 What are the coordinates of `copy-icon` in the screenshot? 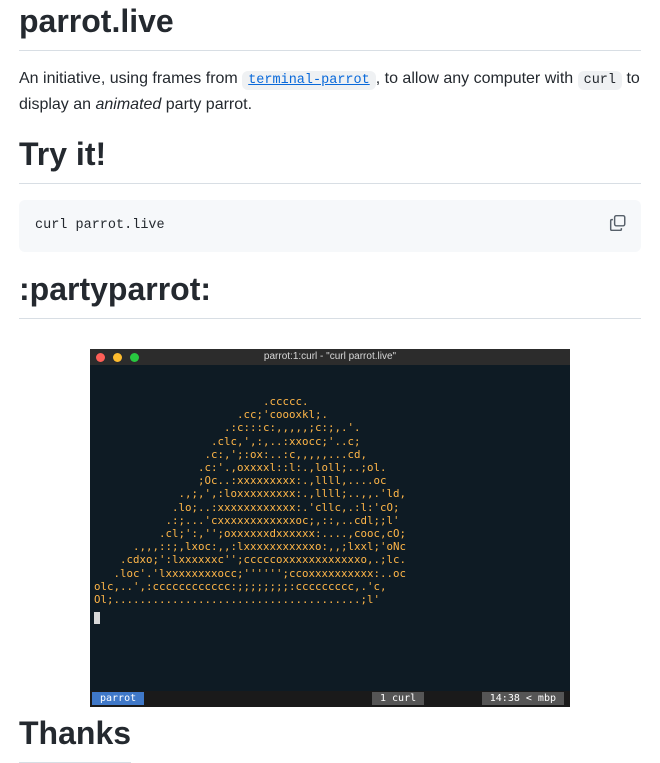 It's located at (618, 223).